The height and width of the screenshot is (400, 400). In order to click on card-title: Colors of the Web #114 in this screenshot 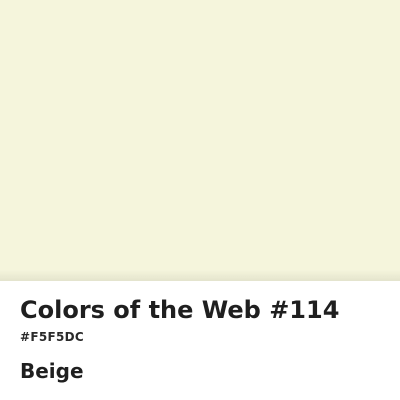, I will do `click(180, 310)`.